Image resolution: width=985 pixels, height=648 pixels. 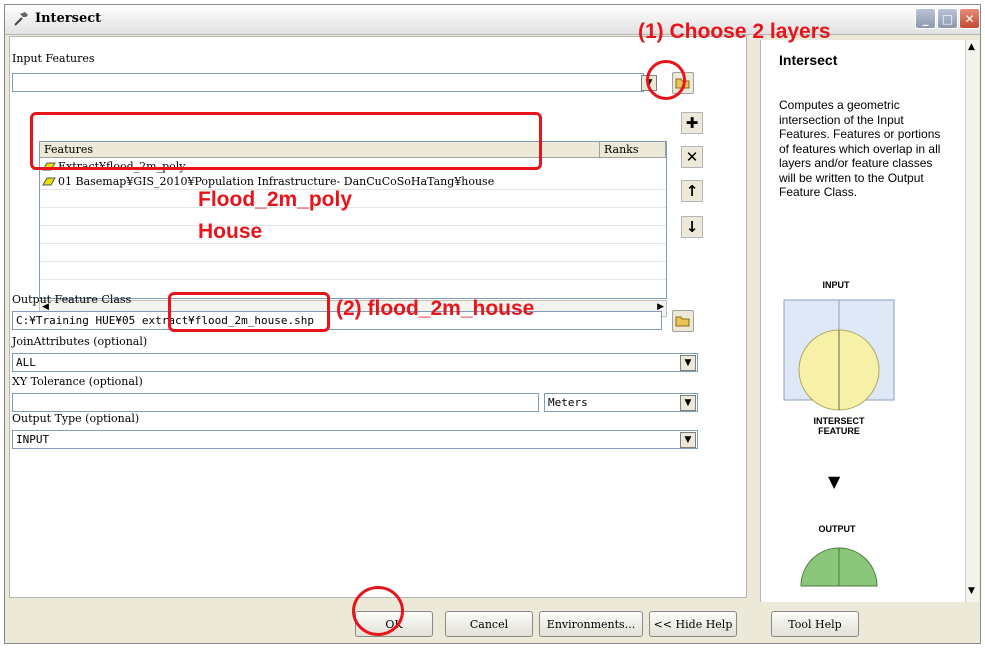 I want to click on help-vertical-scrollbar: ▲ ▼, so click(x=972, y=321).